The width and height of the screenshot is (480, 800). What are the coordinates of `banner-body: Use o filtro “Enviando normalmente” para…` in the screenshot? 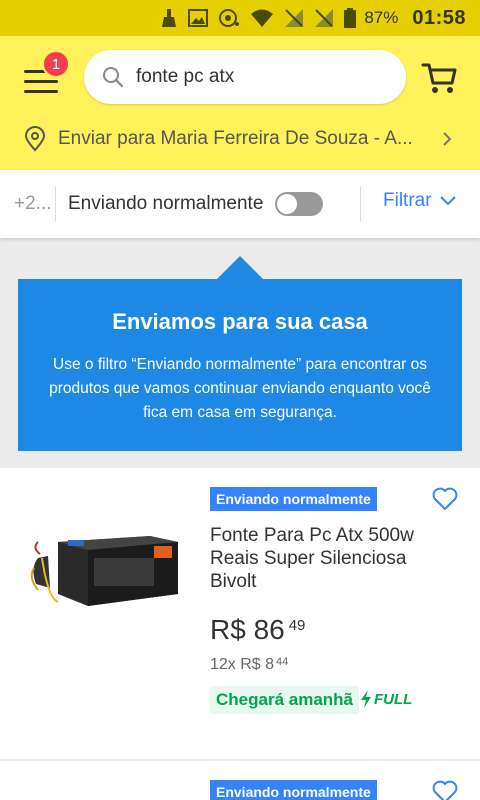 It's located at (240, 388).